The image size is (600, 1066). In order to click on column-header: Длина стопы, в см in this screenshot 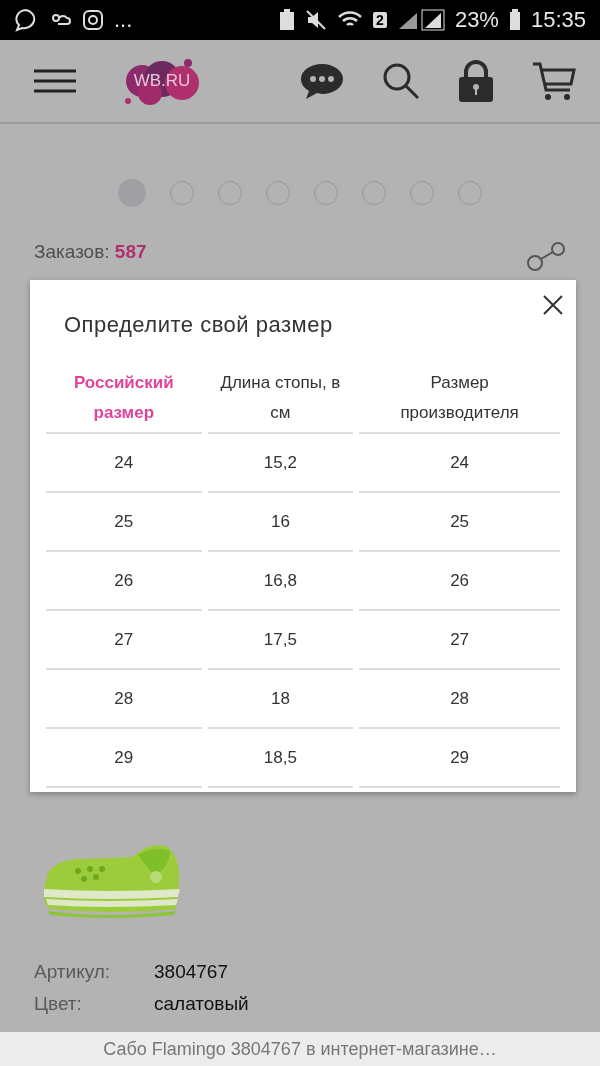, I will do `click(280, 401)`.